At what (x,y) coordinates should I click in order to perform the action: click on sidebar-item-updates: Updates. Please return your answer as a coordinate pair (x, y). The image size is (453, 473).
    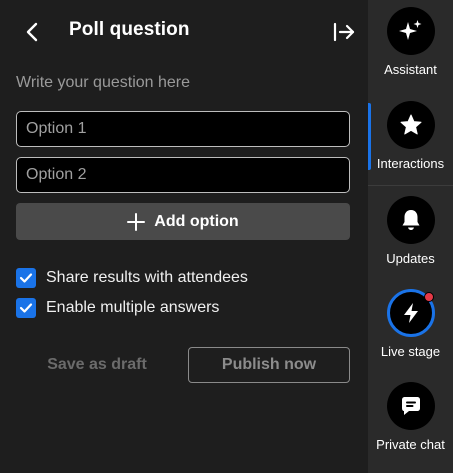
    Looking at the image, I should click on (410, 231).